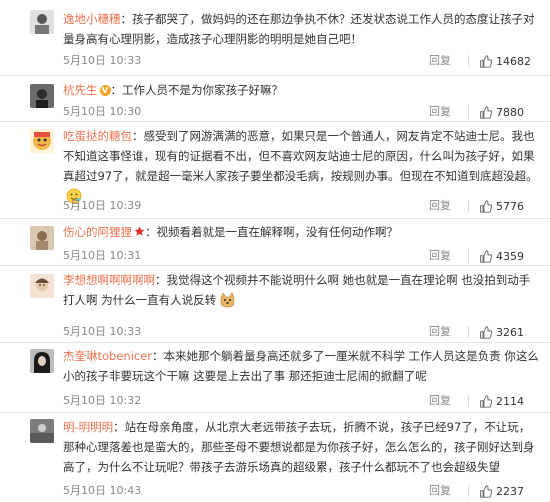  Describe the element at coordinates (80, 90) in the screenshot. I see `username: 杭先生` at that location.